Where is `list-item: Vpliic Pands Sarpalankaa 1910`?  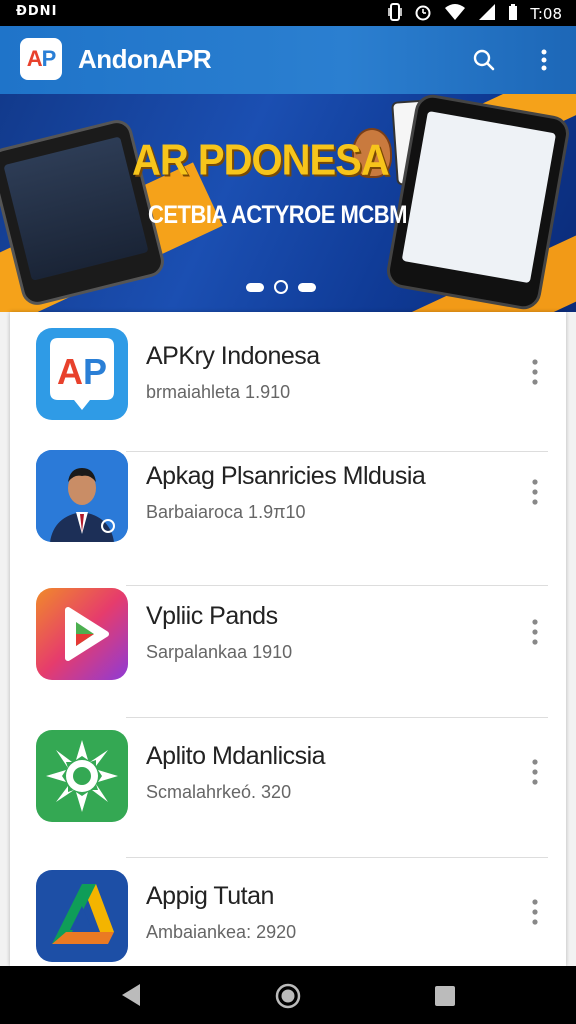 list-item: Vpliic Pands Sarpalankaa 1910 is located at coordinates (288, 645).